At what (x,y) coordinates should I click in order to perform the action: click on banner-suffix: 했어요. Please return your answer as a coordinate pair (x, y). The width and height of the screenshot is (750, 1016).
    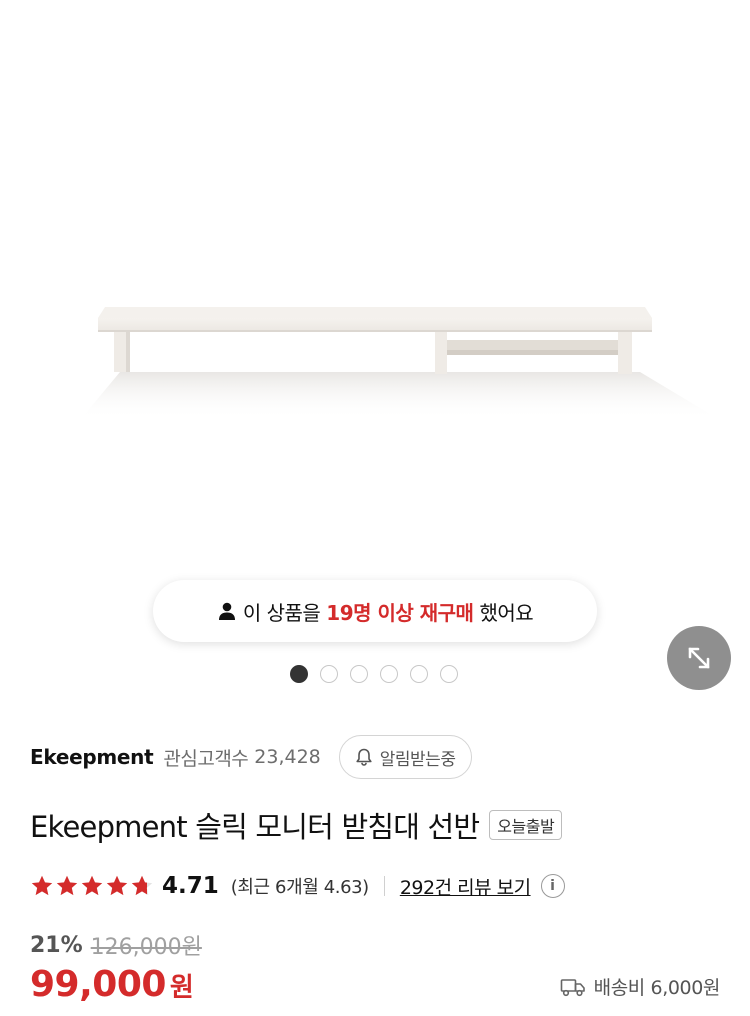
    Looking at the image, I should click on (506, 612).